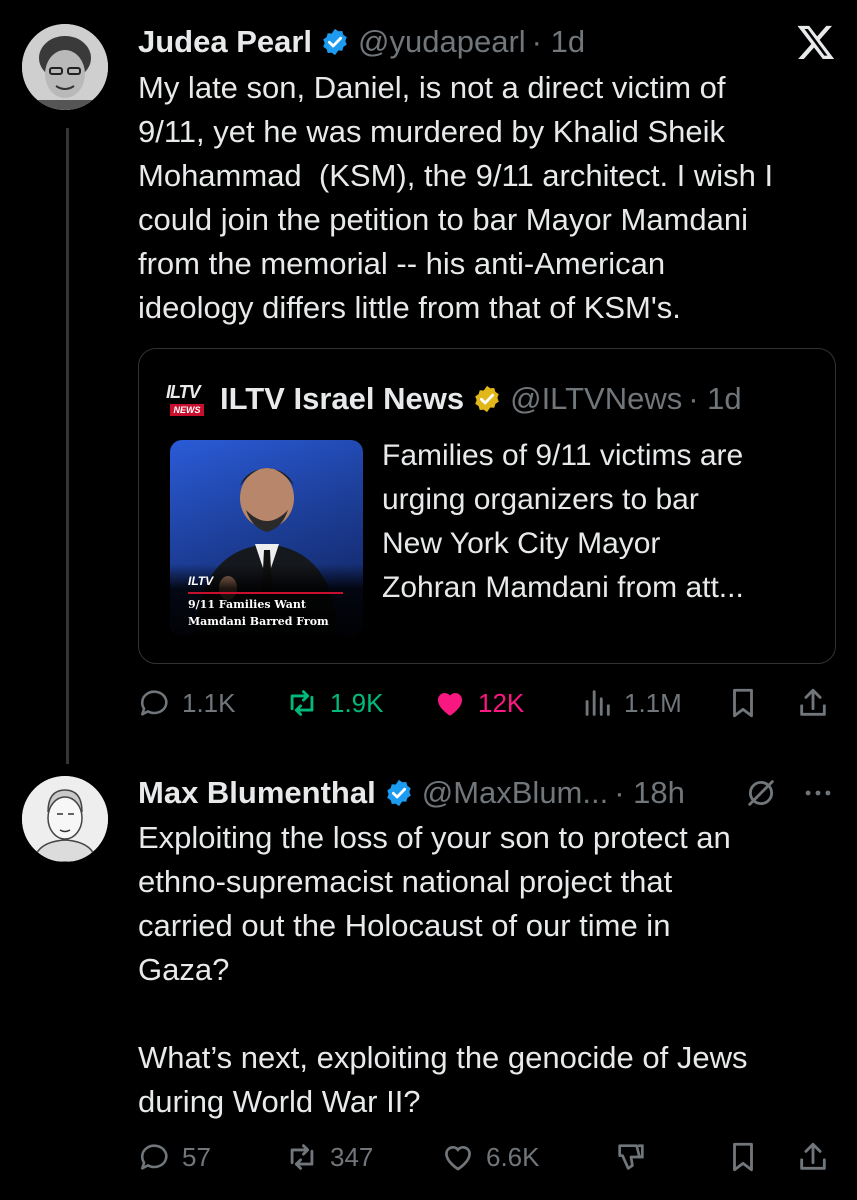 The image size is (857, 1200). Describe the element at coordinates (816, 42) in the screenshot. I see `x-logo-icon` at that location.